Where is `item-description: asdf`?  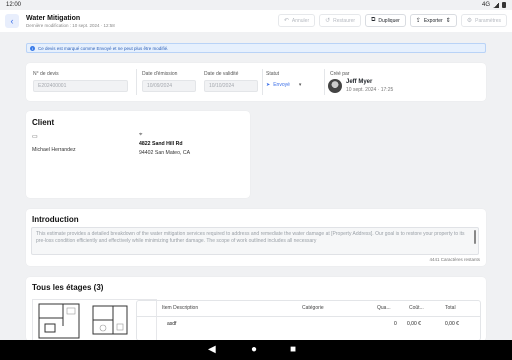
item-description: asdf is located at coordinates (171, 324).